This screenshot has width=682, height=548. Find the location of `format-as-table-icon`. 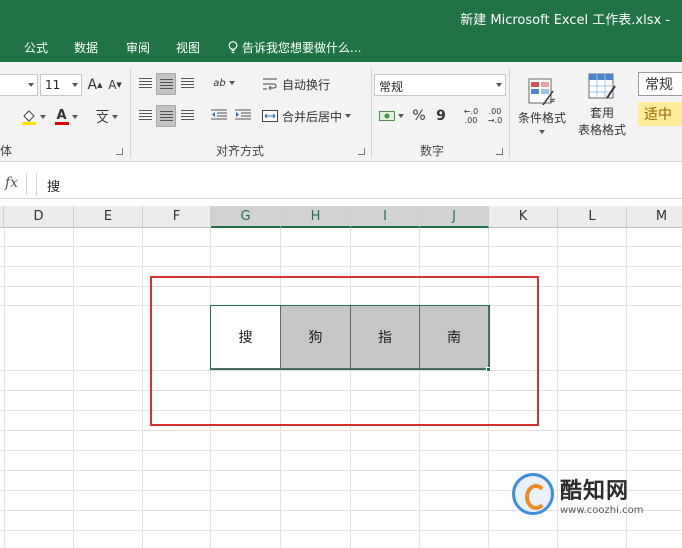

format-as-table-icon is located at coordinates (602, 86).